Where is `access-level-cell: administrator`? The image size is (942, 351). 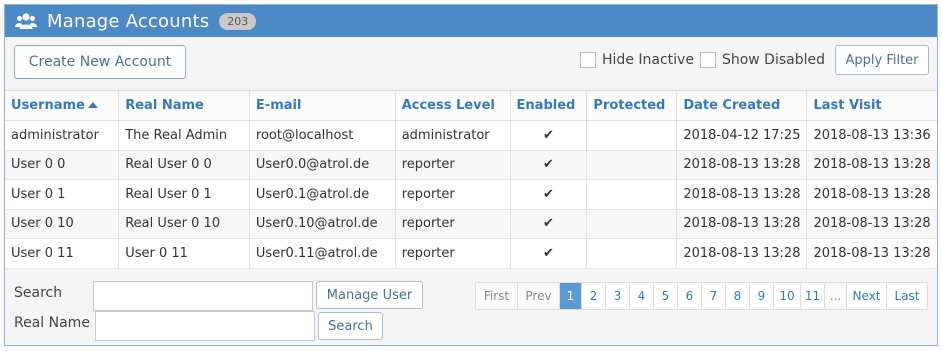
access-level-cell: administrator is located at coordinates (453, 135).